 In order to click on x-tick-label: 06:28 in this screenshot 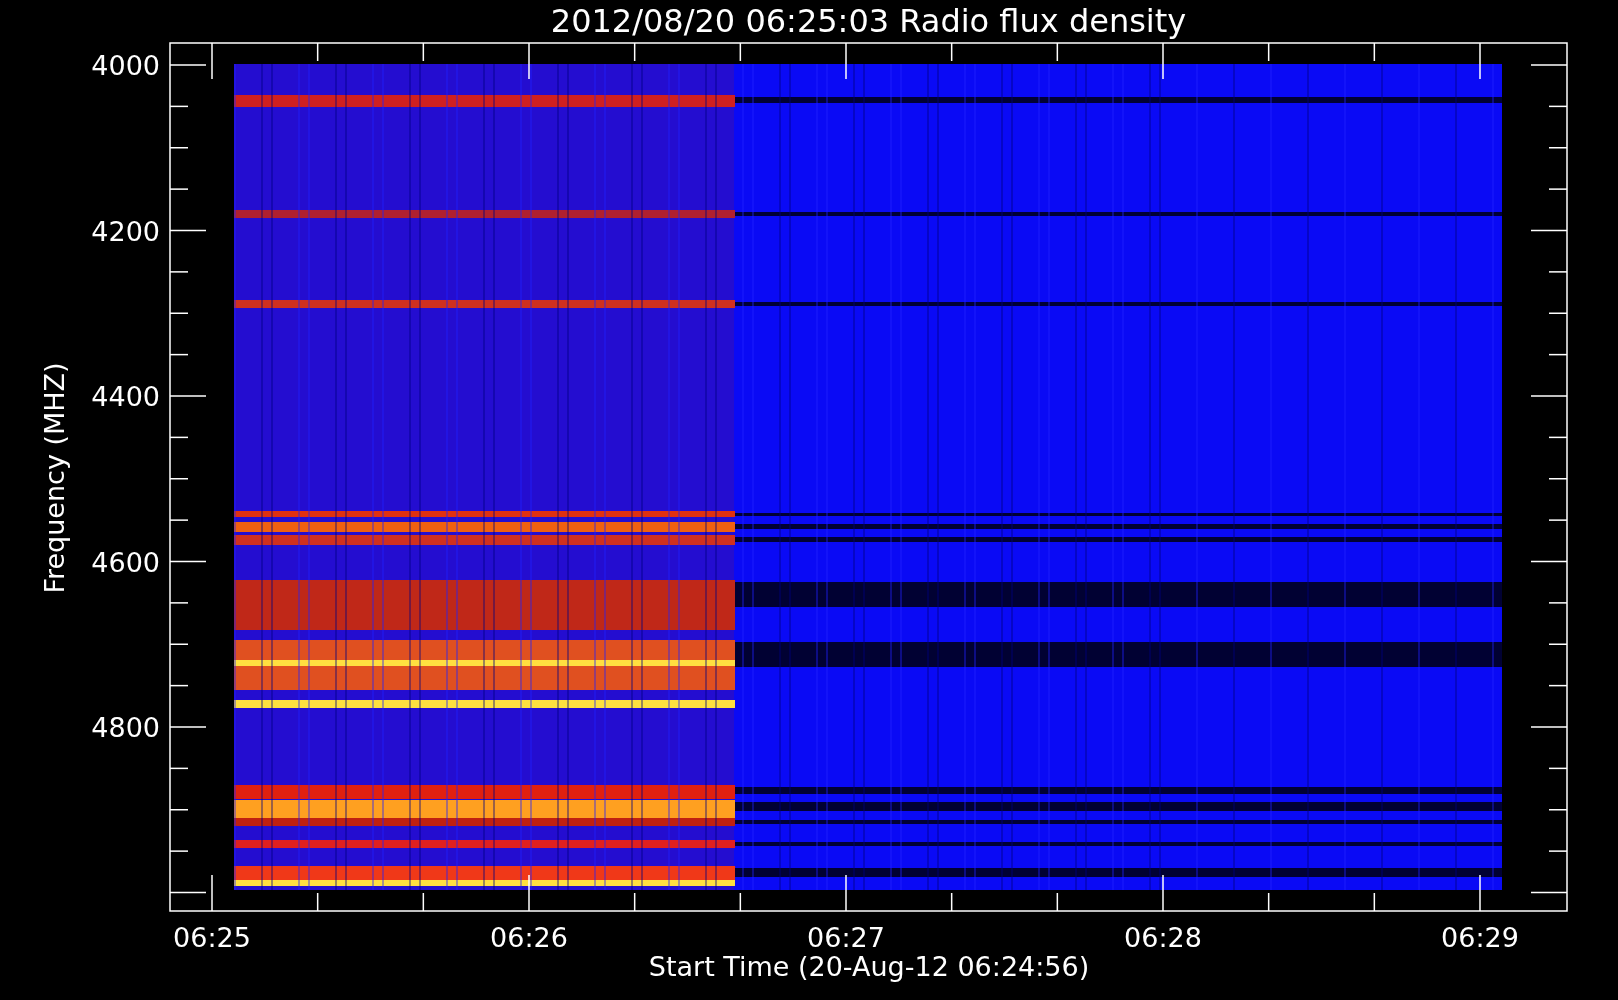, I will do `click(1163, 937)`.